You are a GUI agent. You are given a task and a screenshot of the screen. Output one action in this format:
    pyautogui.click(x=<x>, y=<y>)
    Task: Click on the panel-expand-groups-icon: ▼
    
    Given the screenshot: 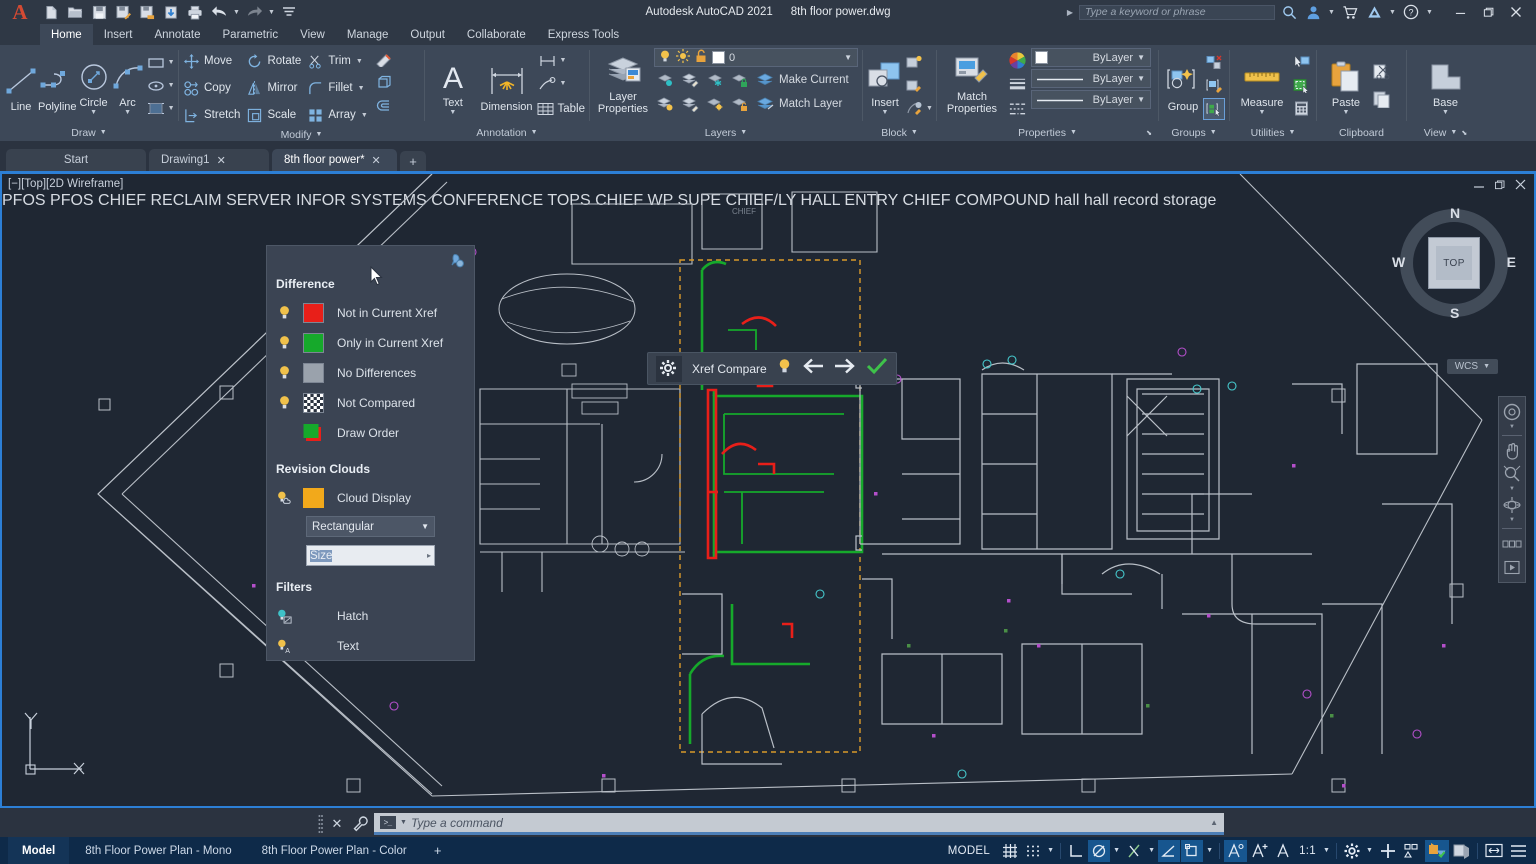 What is the action you would take?
    pyautogui.click(x=1213, y=132)
    